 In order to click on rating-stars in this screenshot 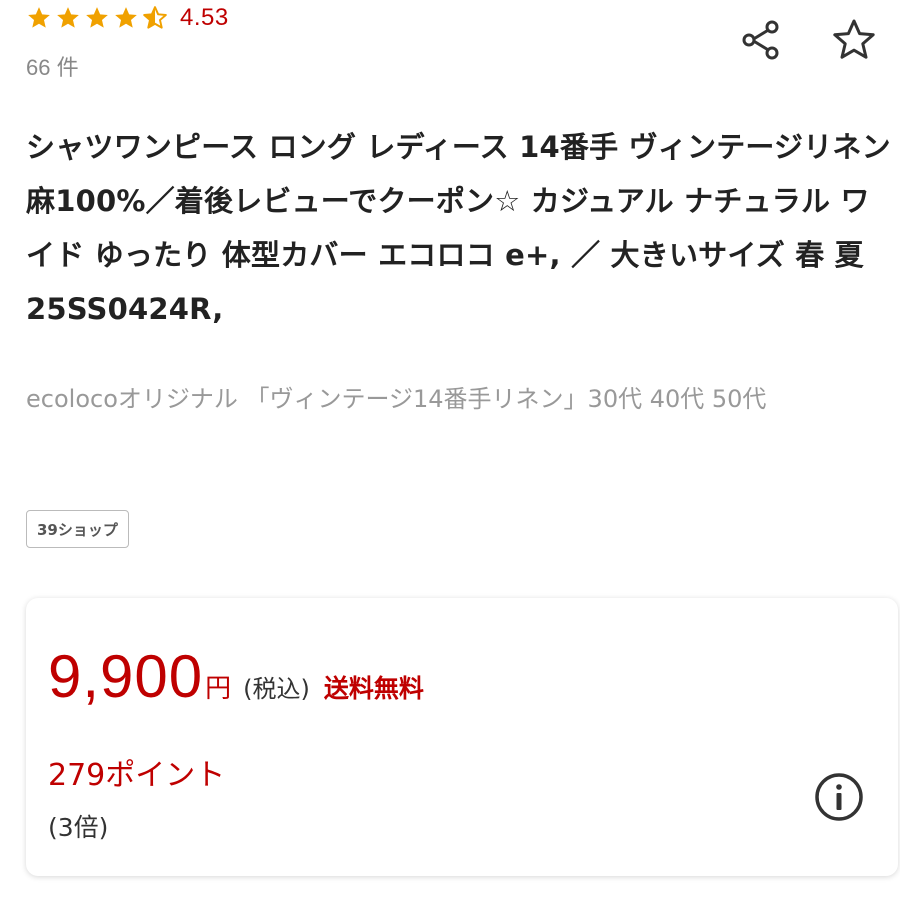, I will do `click(97, 18)`.